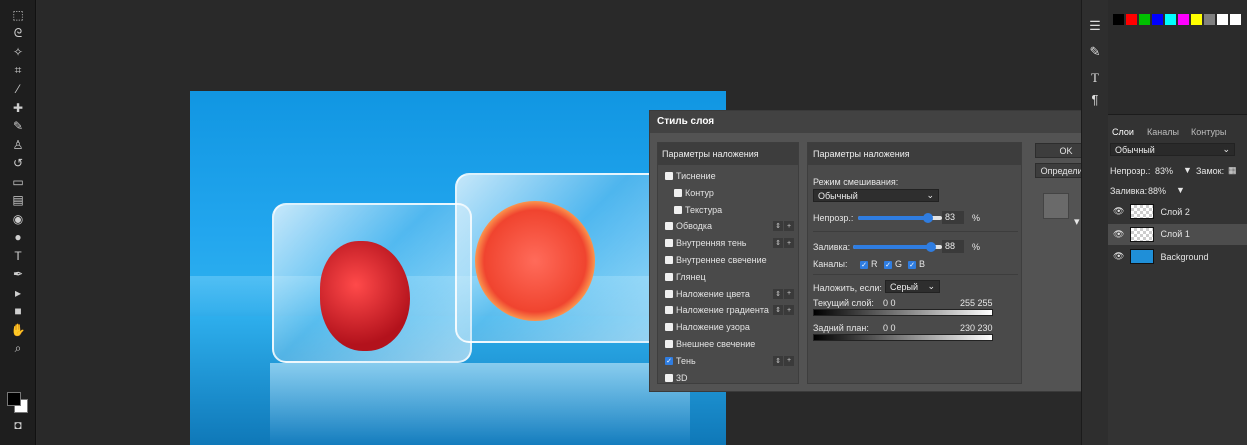  I want to click on fx-item: Внешнее свечение, so click(728, 344).